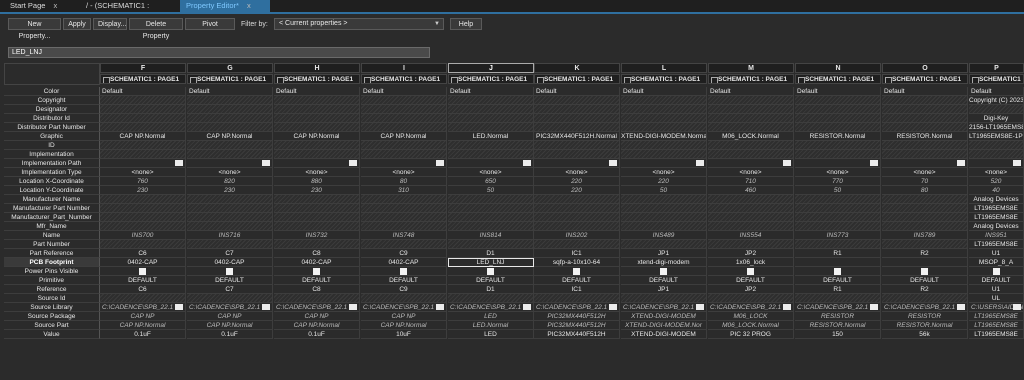  Describe the element at coordinates (52, 280) in the screenshot. I see `row-label: Primitive` at that location.